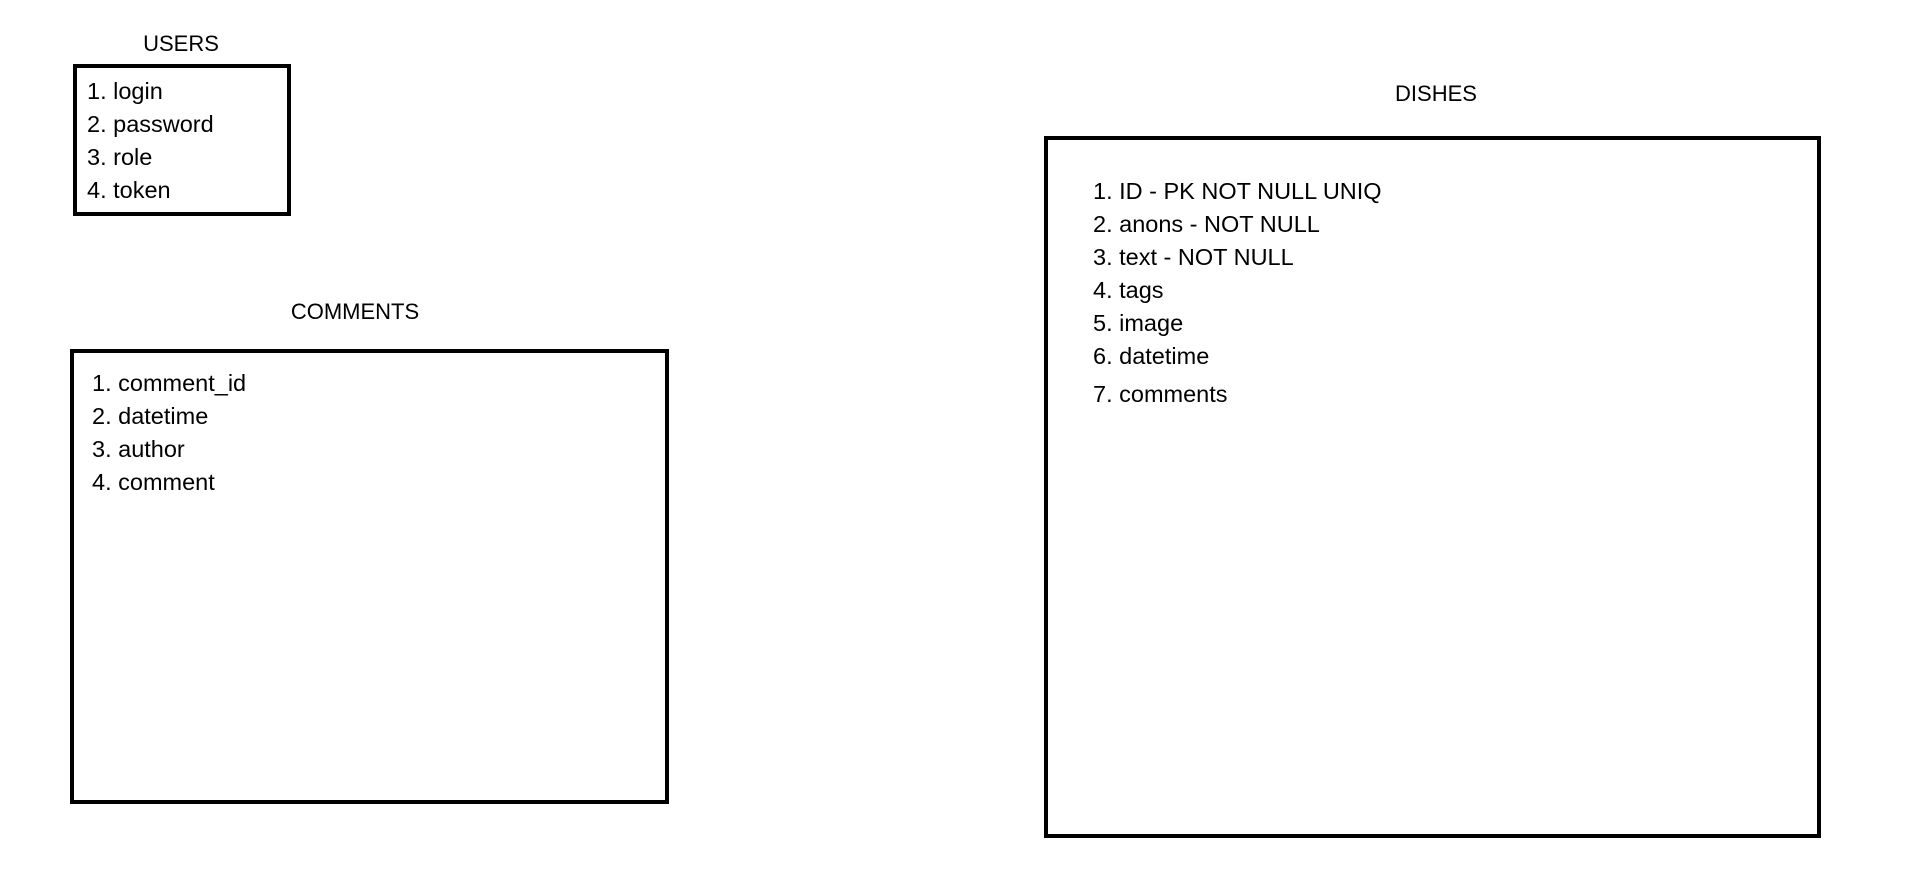 This screenshot has height=871, width=1910. Describe the element at coordinates (1206, 224) in the screenshot. I see `dishes-field: 2. anons - NOT NULL` at that location.